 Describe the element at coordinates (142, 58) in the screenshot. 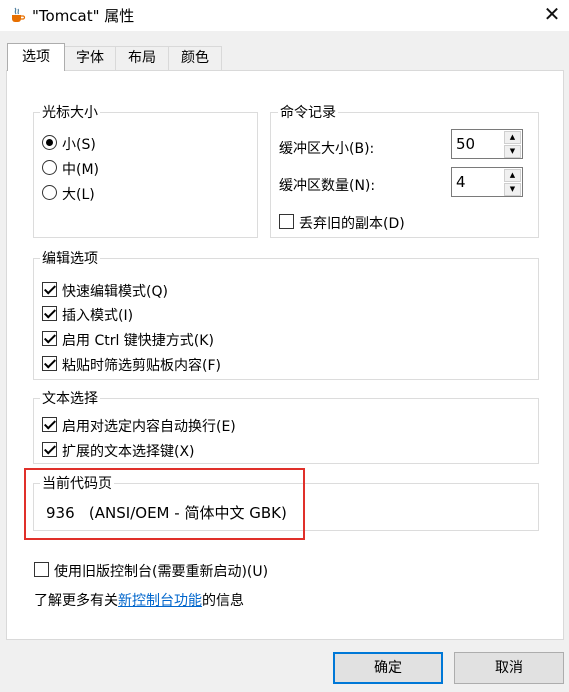

I see `tab-layout: 布局` at that location.